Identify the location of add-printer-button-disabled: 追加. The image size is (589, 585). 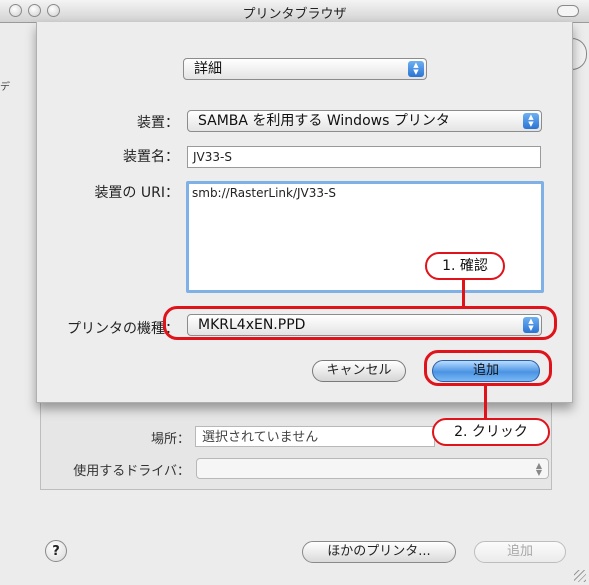
(520, 552).